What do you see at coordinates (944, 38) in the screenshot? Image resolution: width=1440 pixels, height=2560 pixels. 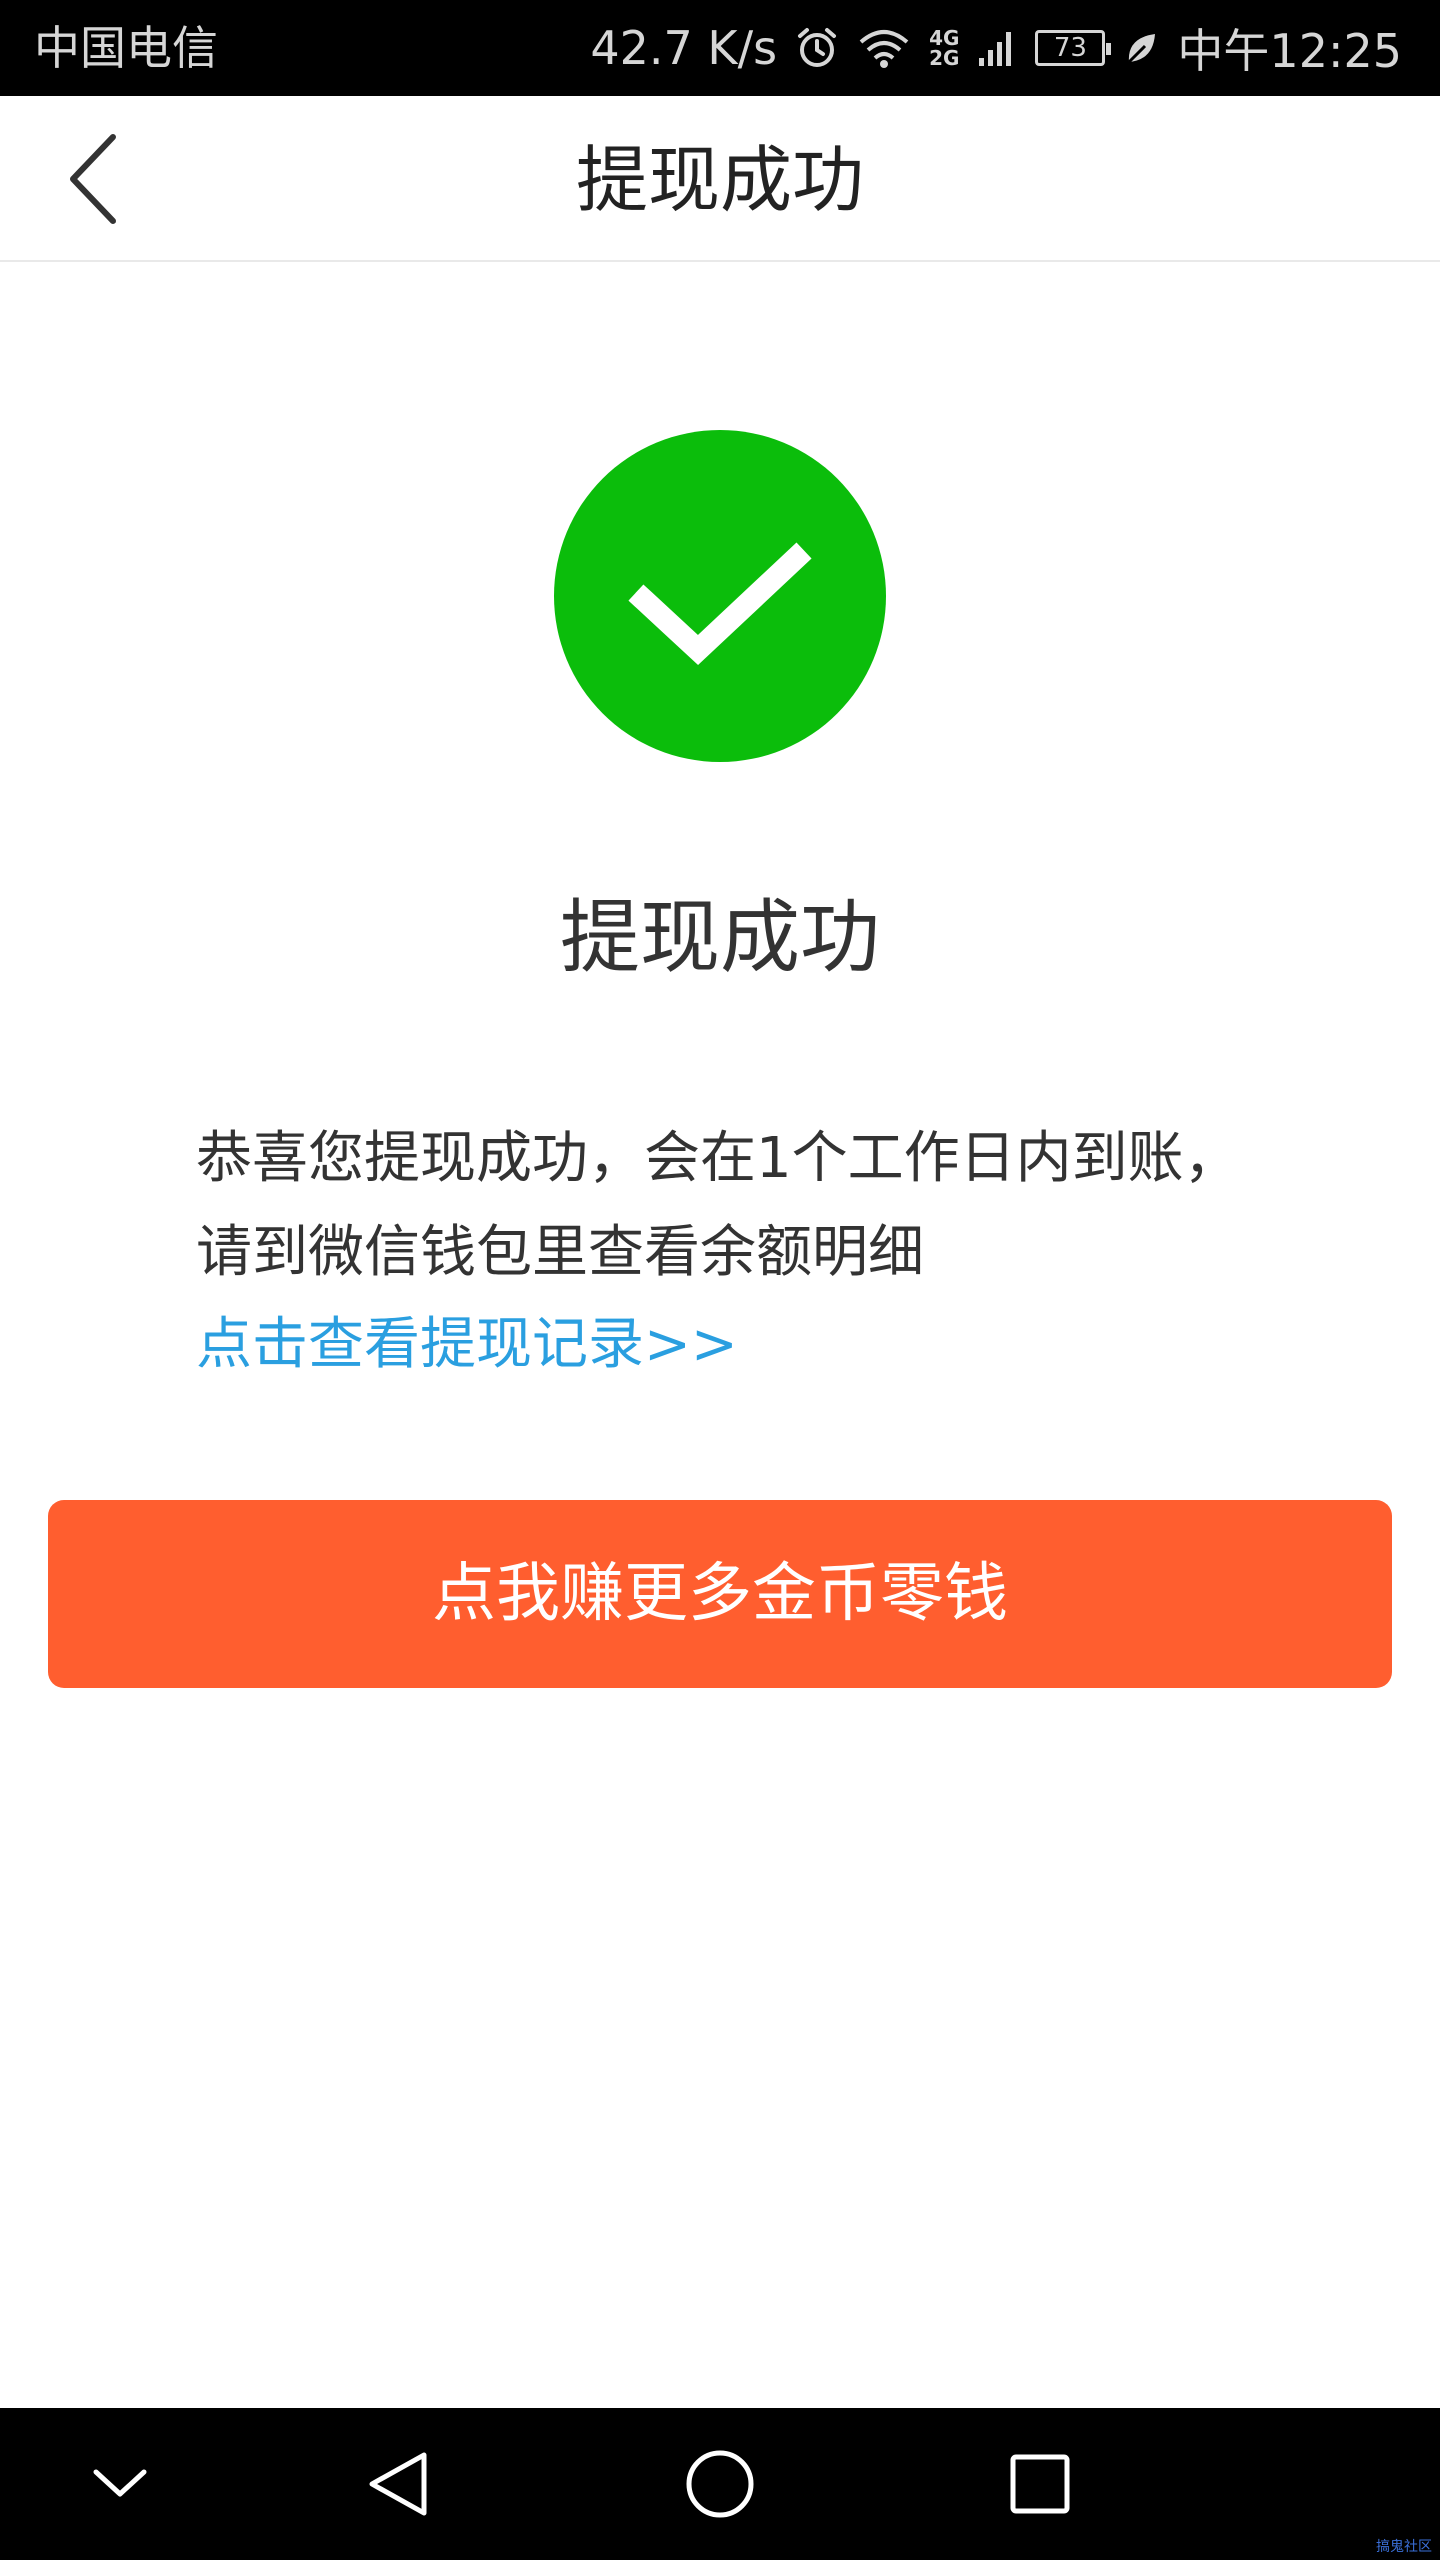 I see `network-type-top: 4G` at bounding box center [944, 38].